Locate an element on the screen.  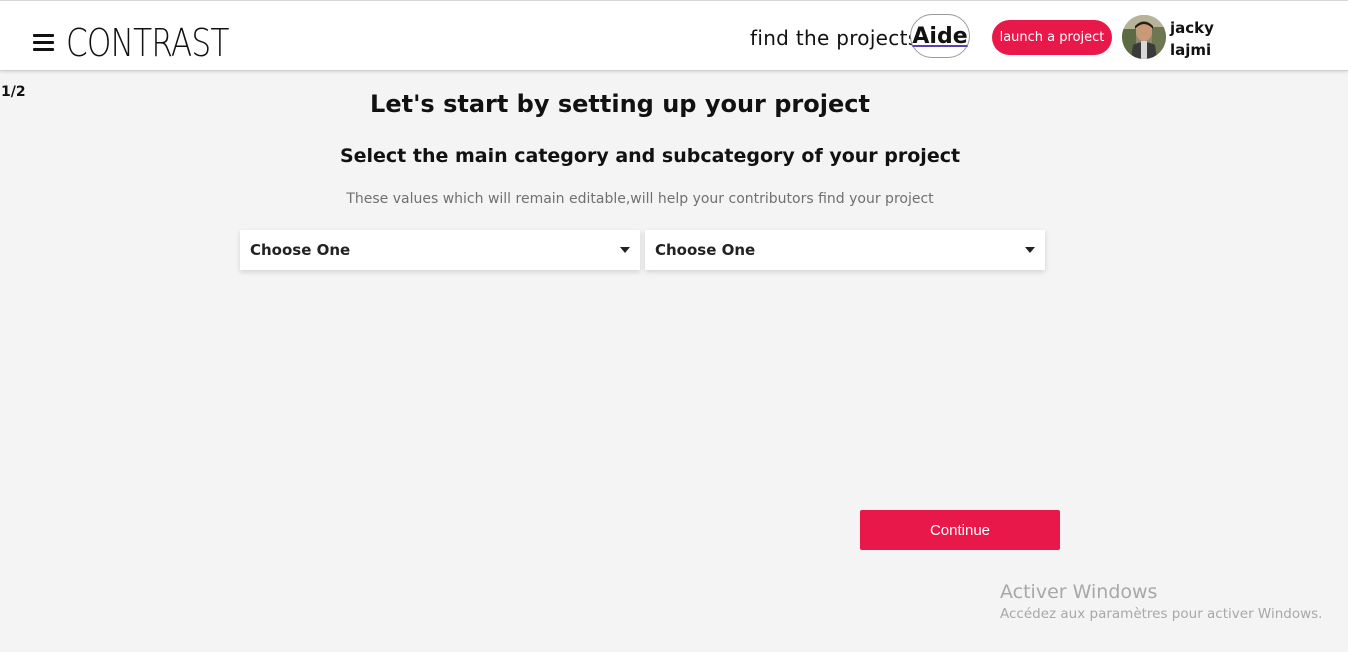
launch-project-button-label: launch a project is located at coordinates (1052, 37).